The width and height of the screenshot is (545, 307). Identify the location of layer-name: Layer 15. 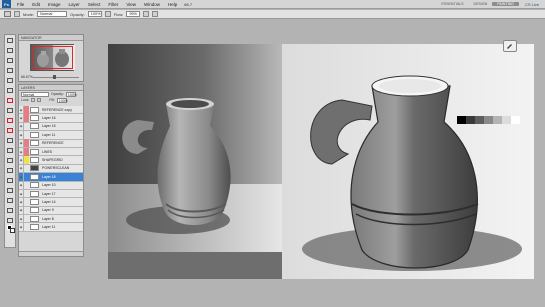
(49, 126).